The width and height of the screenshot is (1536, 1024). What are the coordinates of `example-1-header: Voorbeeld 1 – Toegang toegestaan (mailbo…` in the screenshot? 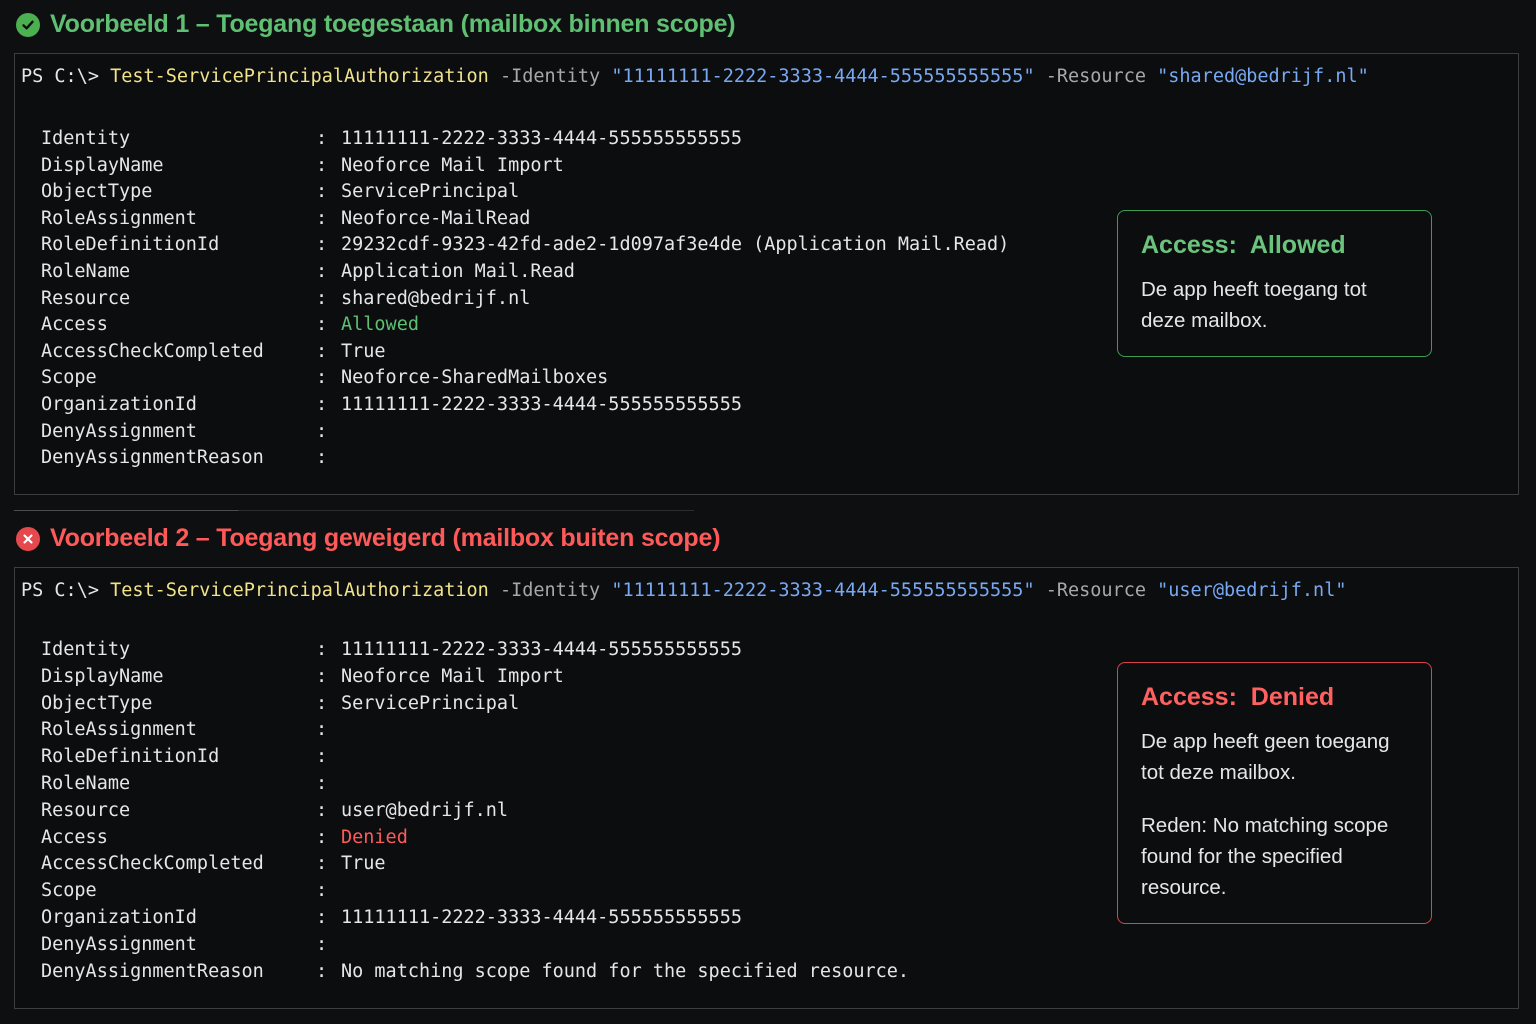 It's located at (376, 24).